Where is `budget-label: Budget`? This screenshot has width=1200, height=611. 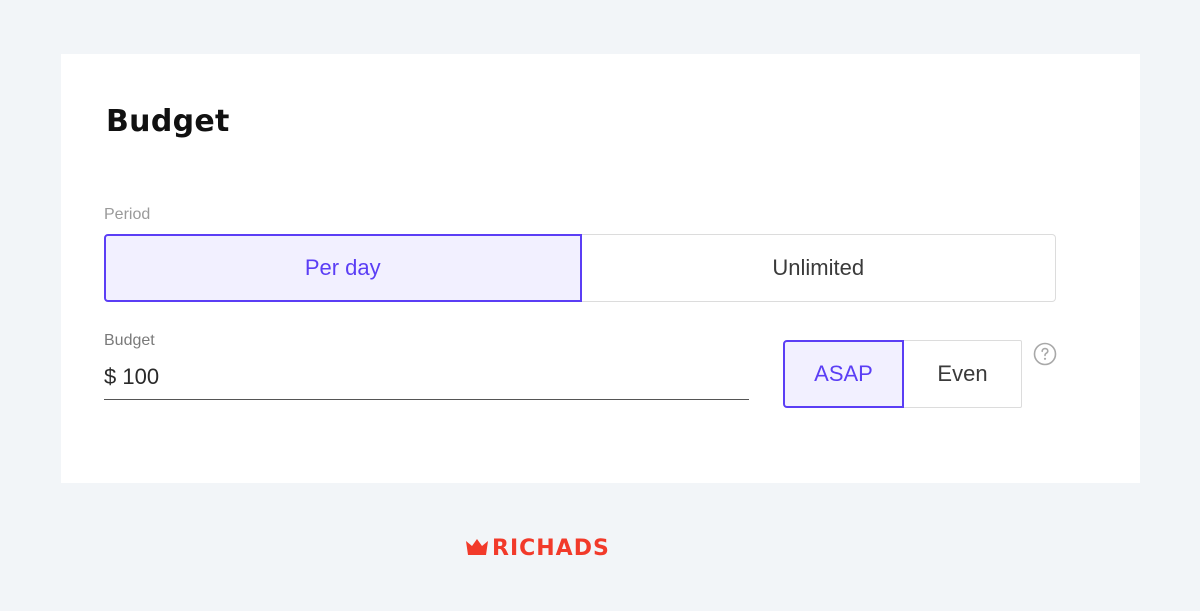 budget-label: Budget is located at coordinates (129, 340).